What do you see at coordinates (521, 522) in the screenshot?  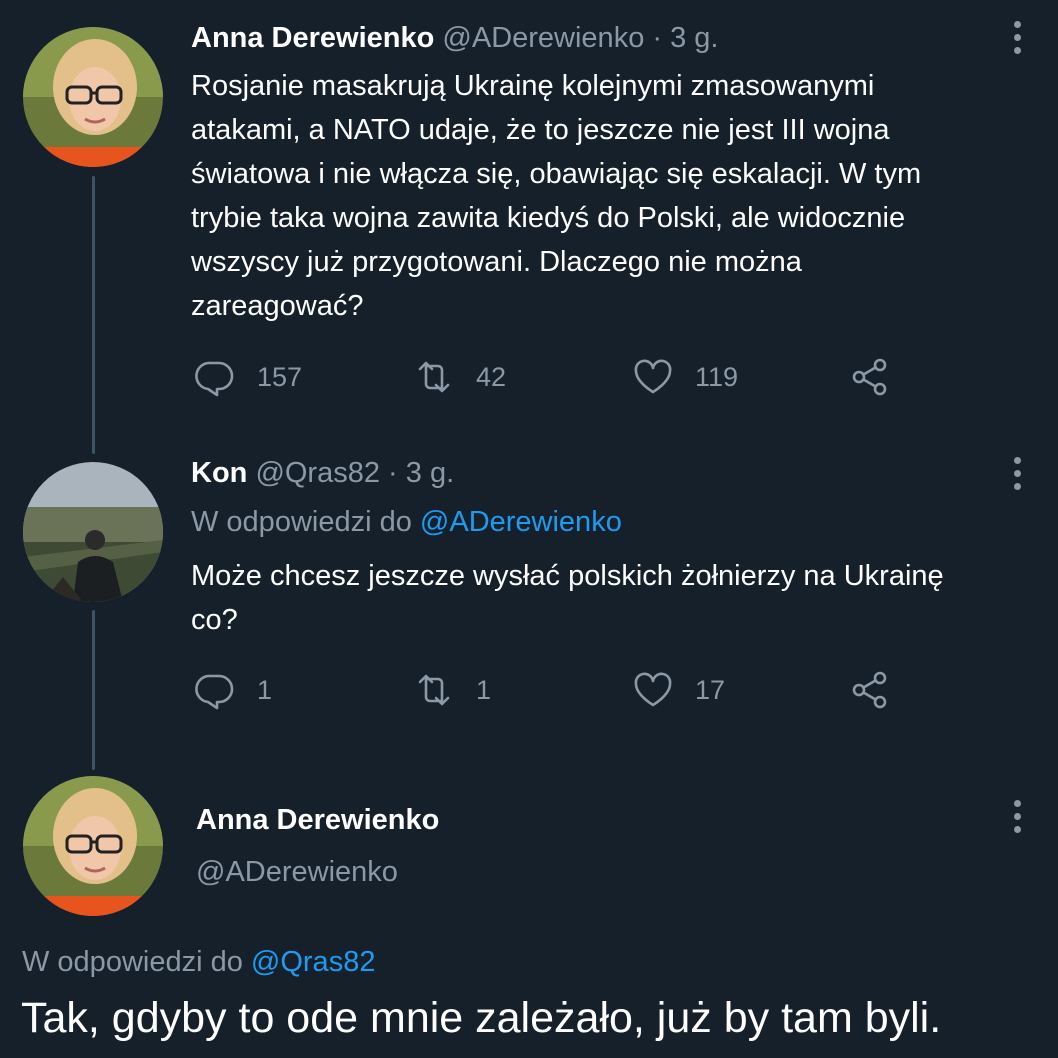 I see `reply-to-link: @ADerewienko` at bounding box center [521, 522].